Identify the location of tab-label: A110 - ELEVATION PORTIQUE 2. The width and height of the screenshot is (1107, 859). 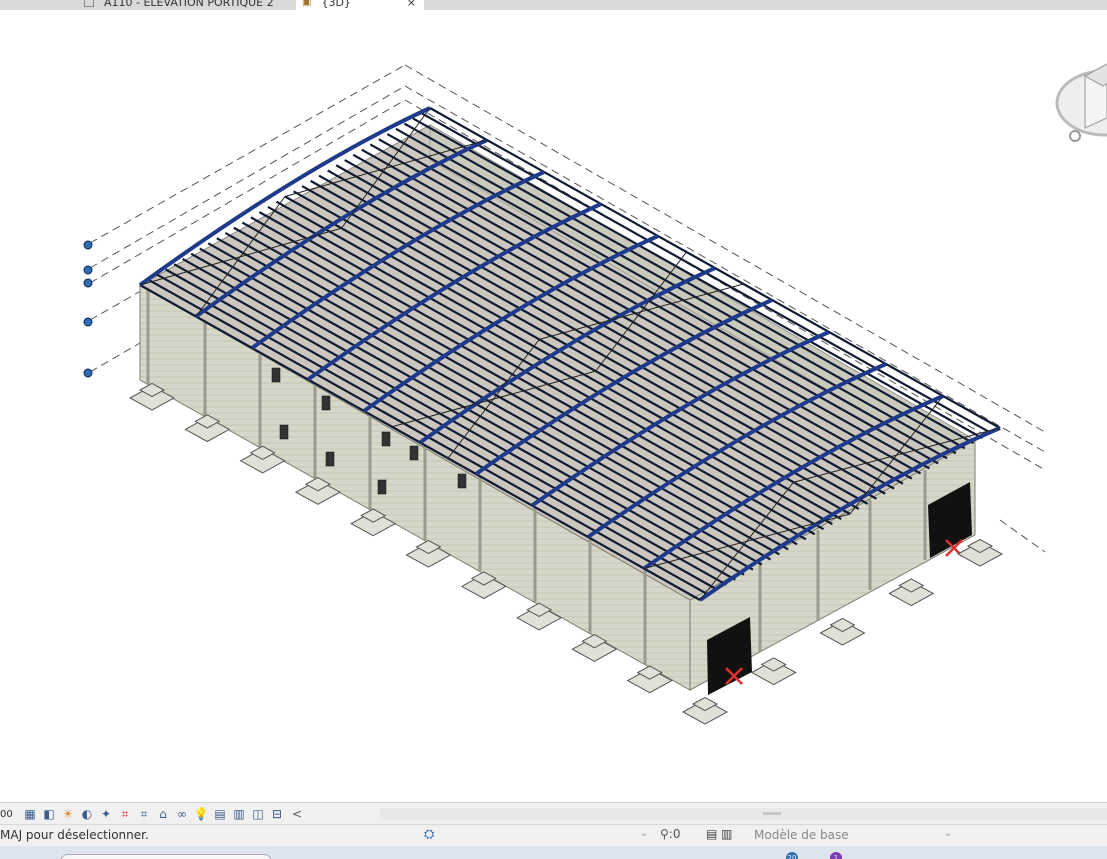
(189, 4).